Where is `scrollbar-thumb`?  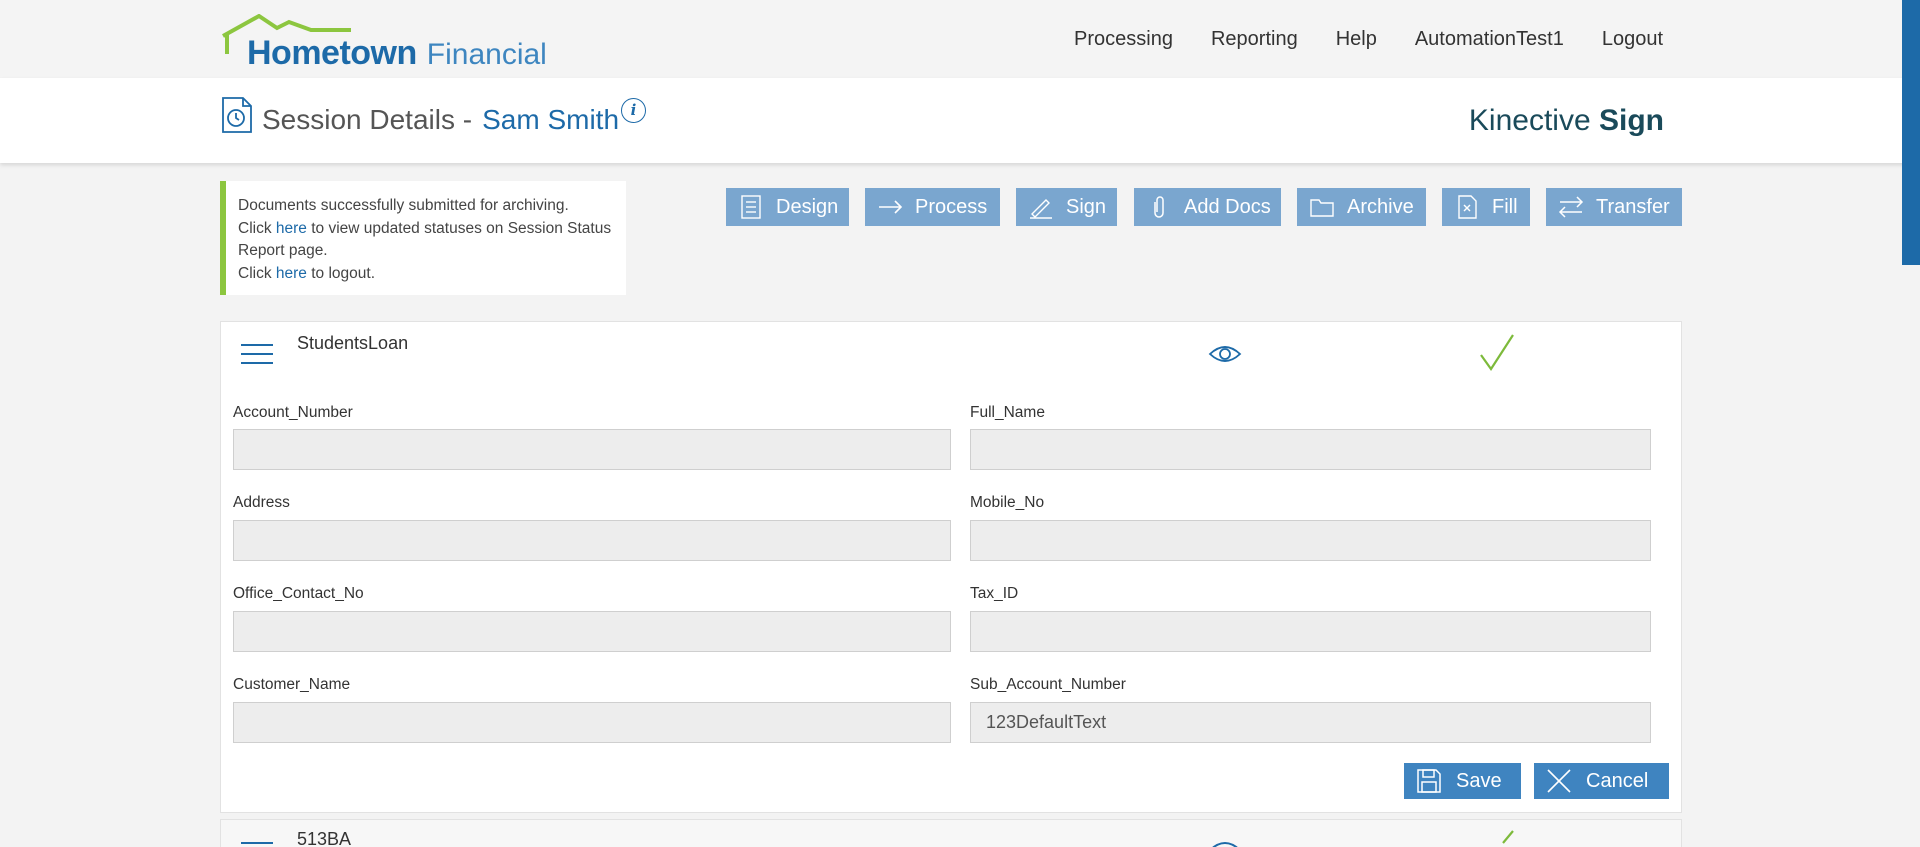
scrollbar-thumb is located at coordinates (1911, 132).